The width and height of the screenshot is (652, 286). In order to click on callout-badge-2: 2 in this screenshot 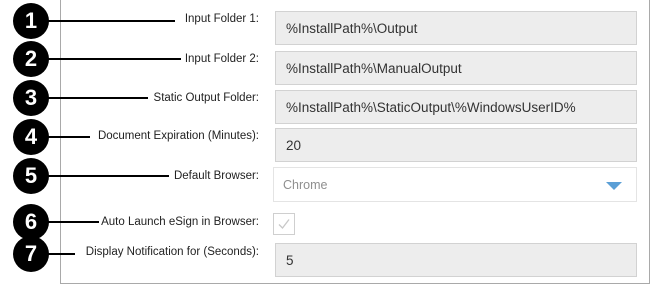, I will do `click(31, 59)`.